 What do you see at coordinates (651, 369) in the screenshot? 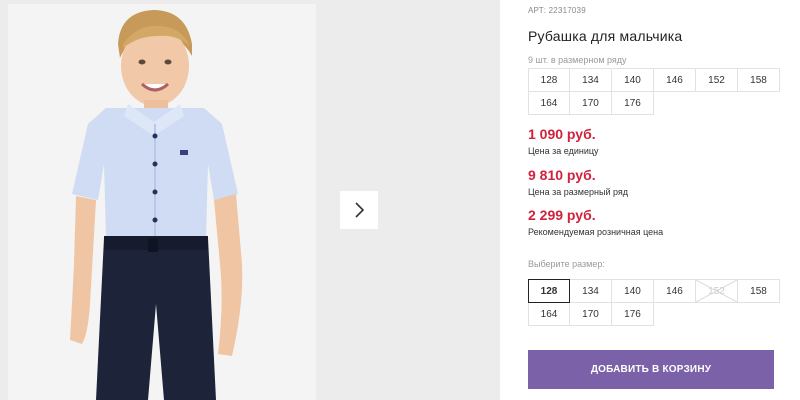
I see `add-to-cart-button: ДОБАВИТЬ В КОРЗИНУ` at bounding box center [651, 369].